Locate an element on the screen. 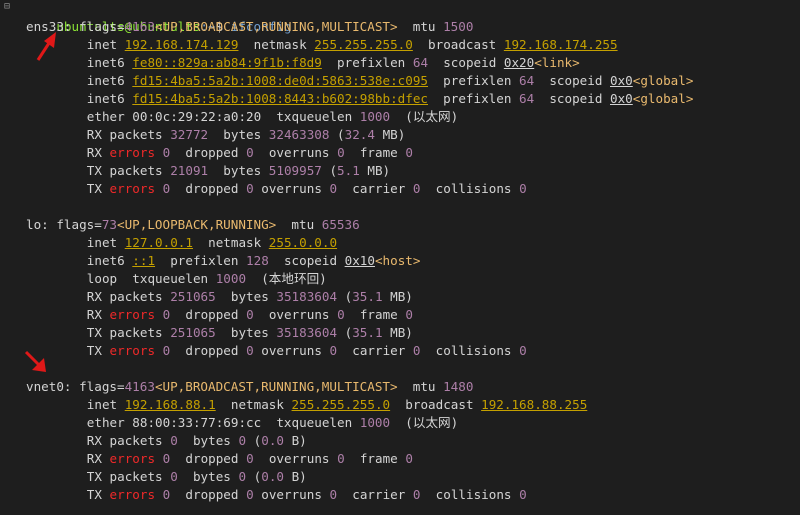 The width and height of the screenshot is (800, 515). numeric-value: 0.0 is located at coordinates (272, 476).